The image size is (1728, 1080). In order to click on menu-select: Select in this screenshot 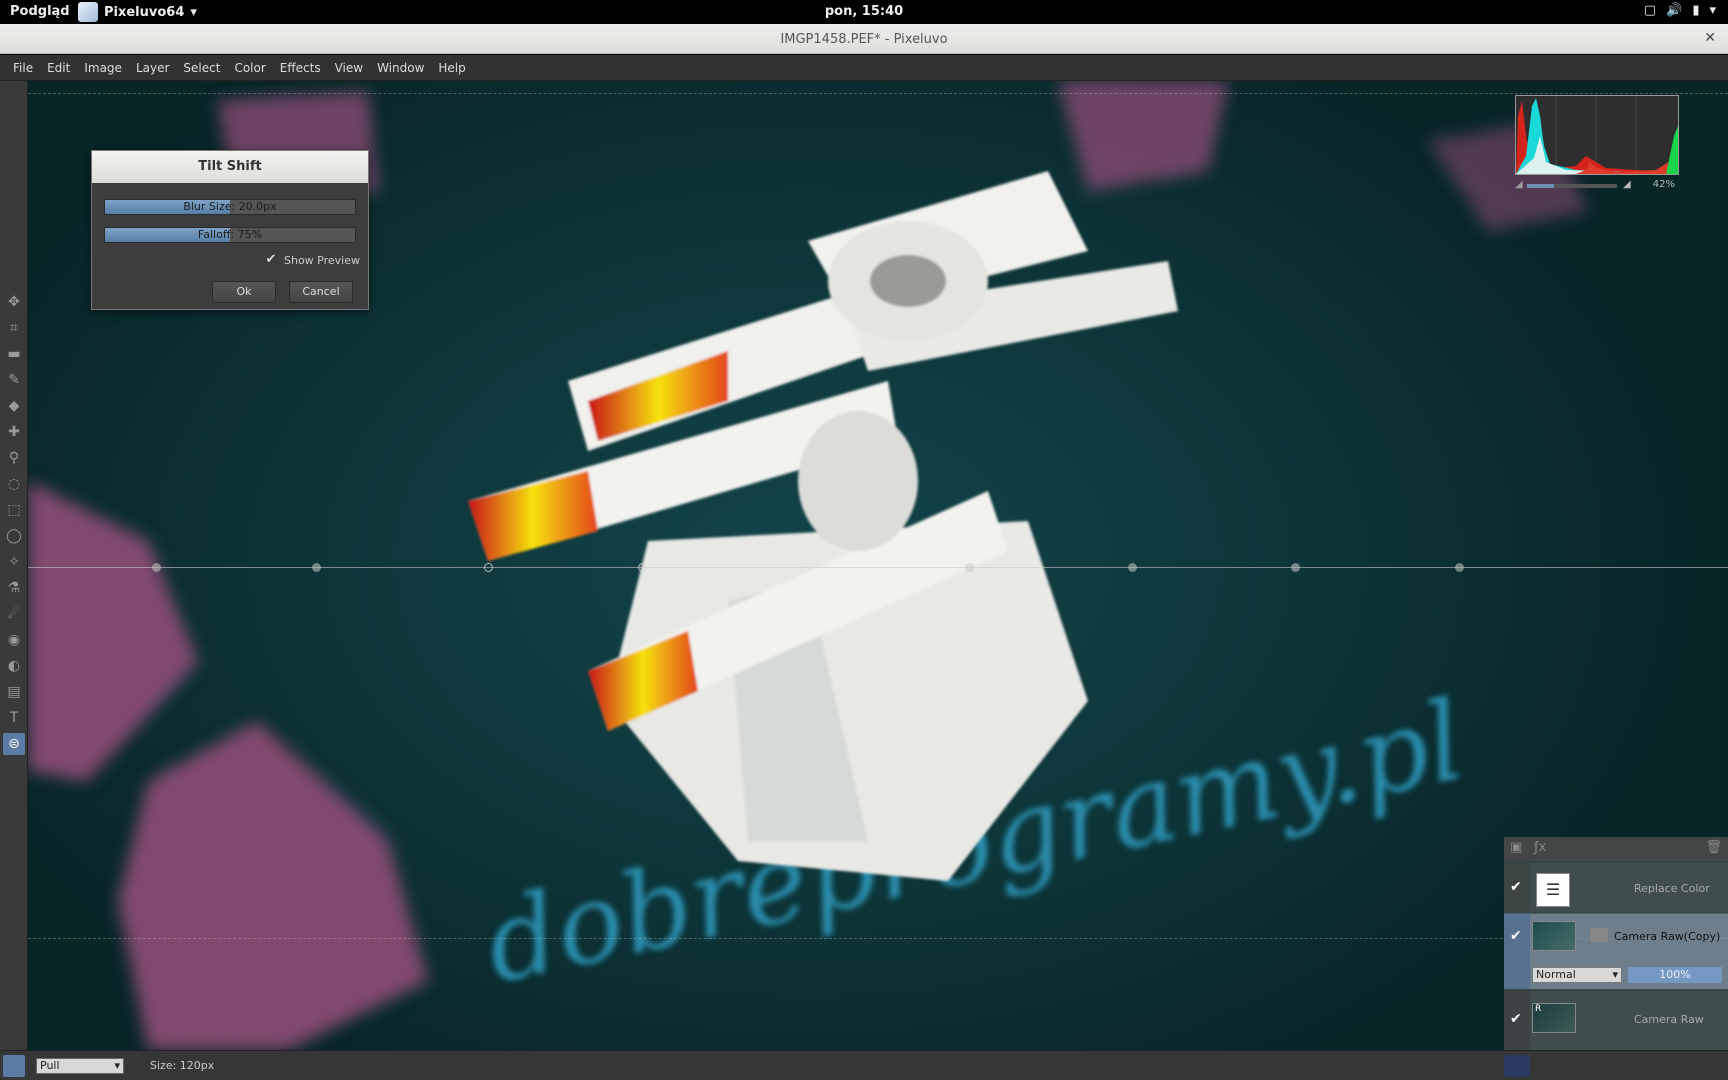, I will do `click(201, 67)`.